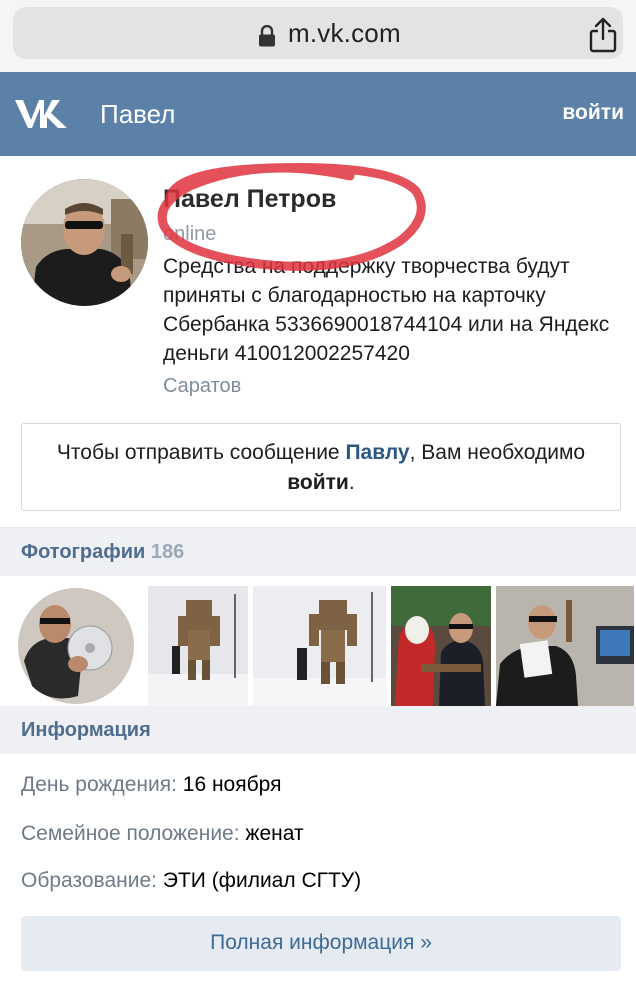 This screenshot has width=636, height=1000. I want to click on profile-name: Павел Петров, so click(250, 199).